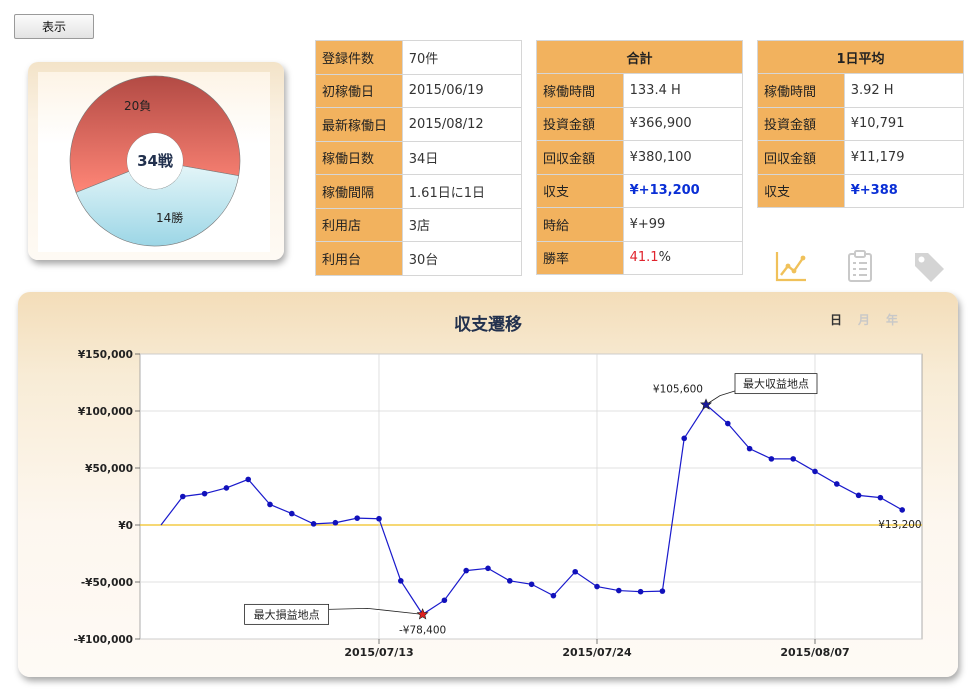 The image size is (973, 689). Describe the element at coordinates (580, 190) in the screenshot. I see `row-key: 収支` at that location.